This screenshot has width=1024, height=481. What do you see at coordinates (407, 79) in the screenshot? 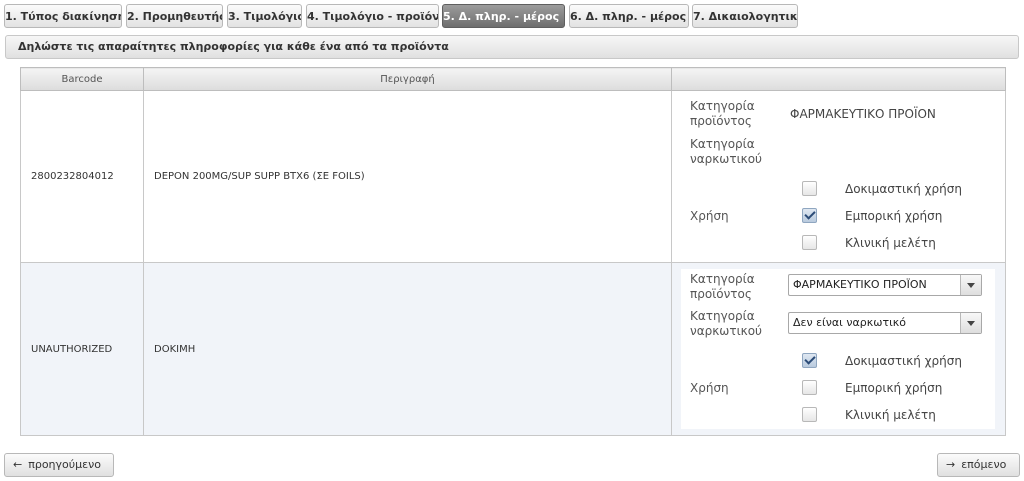
I see `column-header-description: Περιγραφή` at bounding box center [407, 79].